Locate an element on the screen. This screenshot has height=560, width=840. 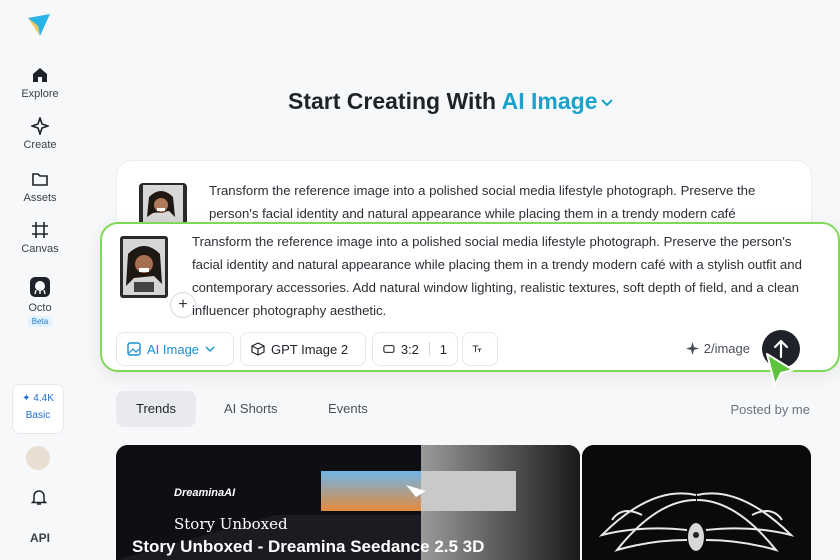
sidebar-item-label: Assets is located at coordinates (40, 198).